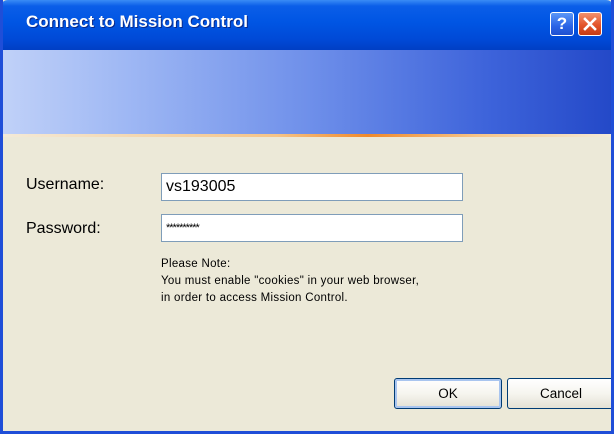  Describe the element at coordinates (196, 264) in the screenshot. I see `note-heading: Please Note:` at that location.